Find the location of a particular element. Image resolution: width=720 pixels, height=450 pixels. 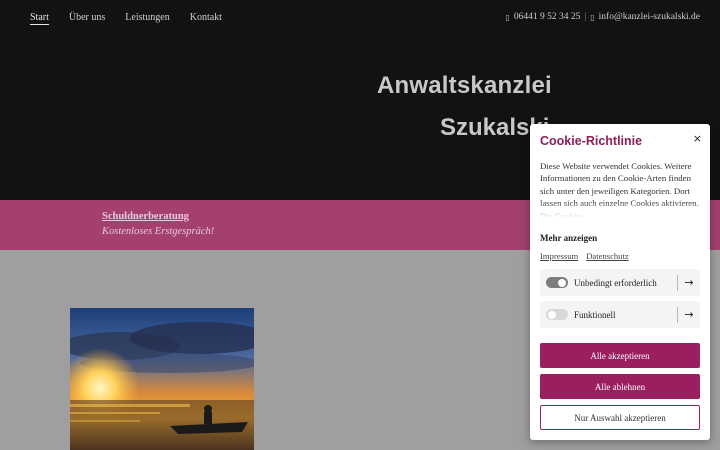

nav-item-start: Start is located at coordinates (39, 18).